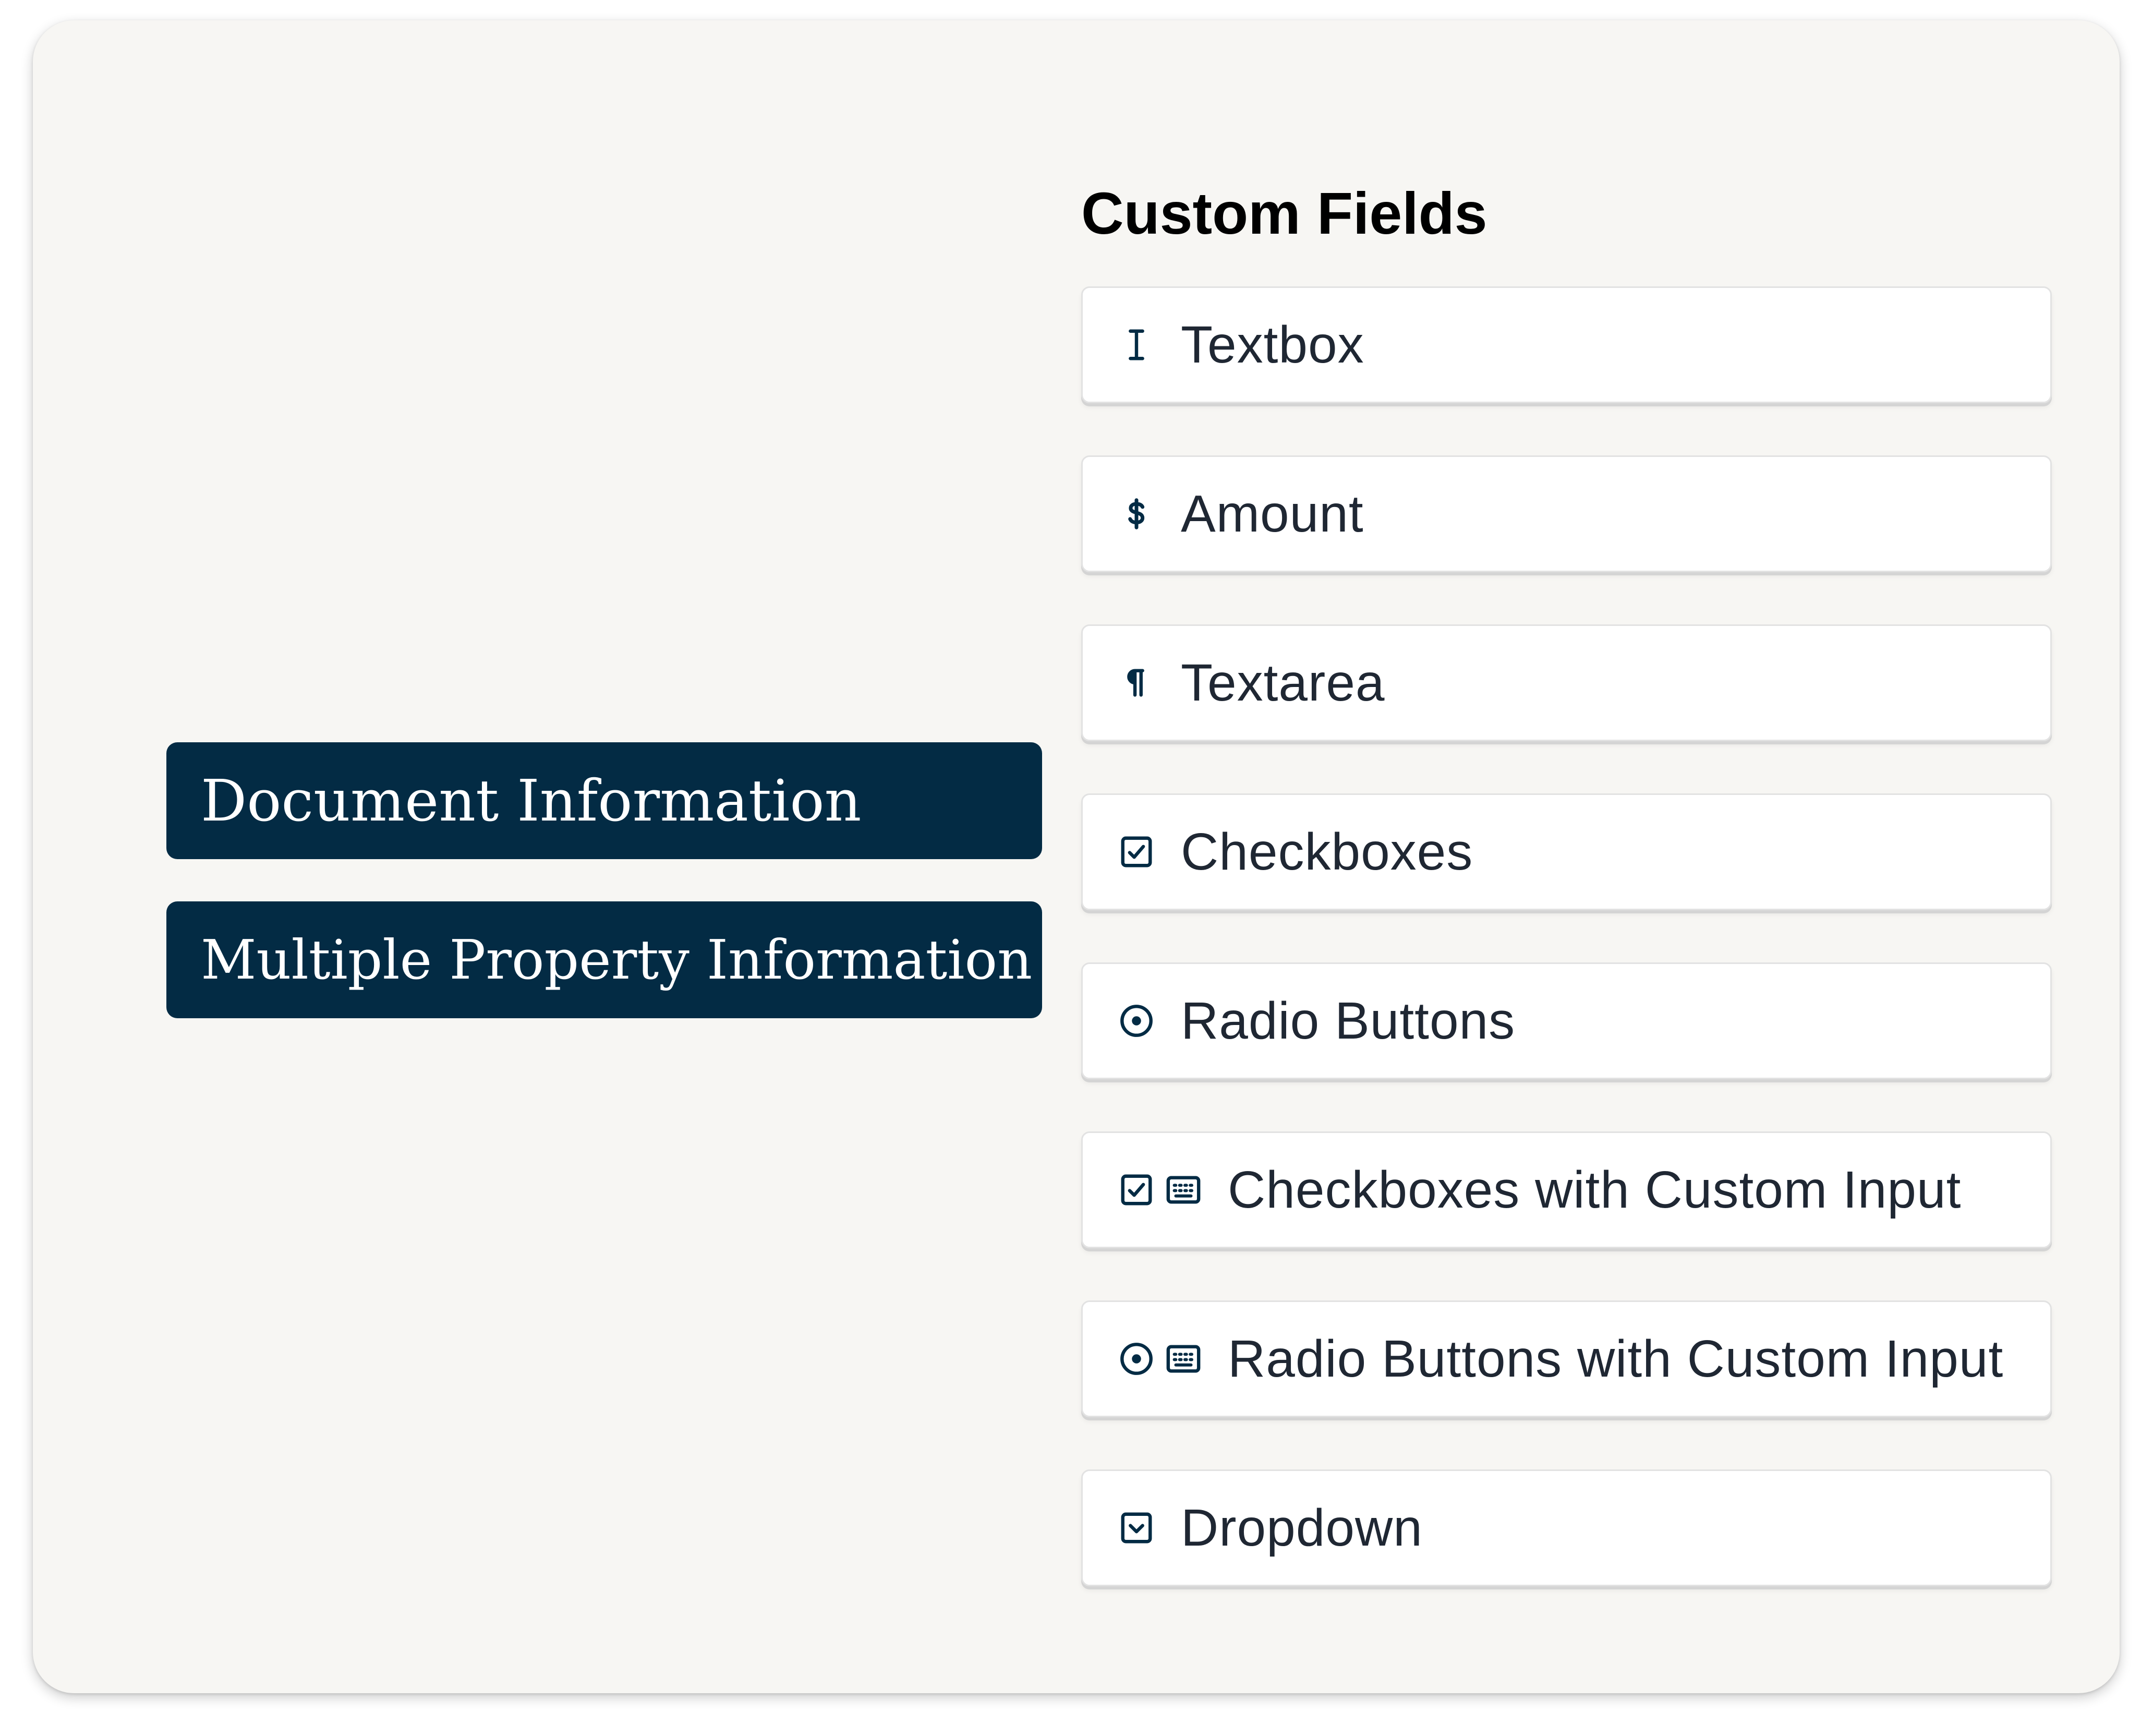  Describe the element at coordinates (1566, 1527) in the screenshot. I see `field-dropdown: Dropdown` at that location.